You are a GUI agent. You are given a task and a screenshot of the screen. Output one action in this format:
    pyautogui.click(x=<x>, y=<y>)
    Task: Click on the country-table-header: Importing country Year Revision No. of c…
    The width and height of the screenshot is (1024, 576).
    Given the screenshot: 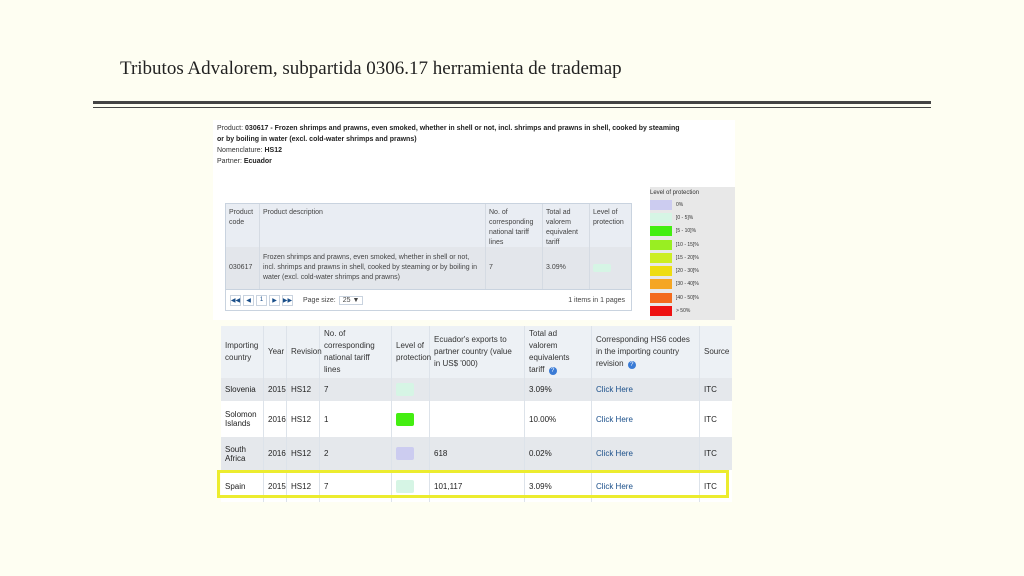 What is the action you would take?
    pyautogui.click(x=476, y=352)
    